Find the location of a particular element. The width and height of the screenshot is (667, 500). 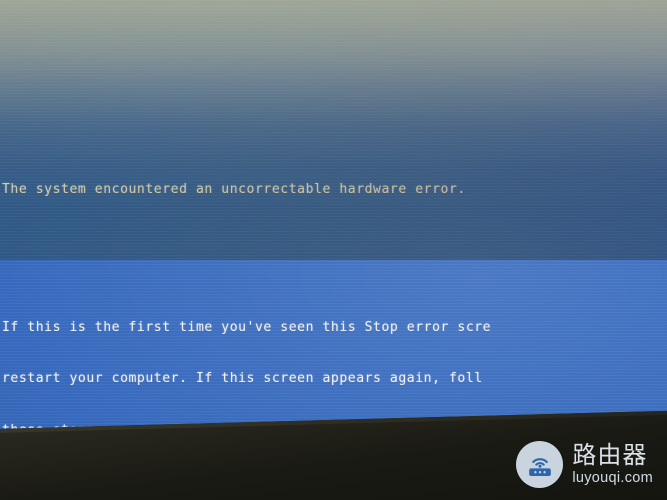

router-wifi-icon is located at coordinates (540, 464).